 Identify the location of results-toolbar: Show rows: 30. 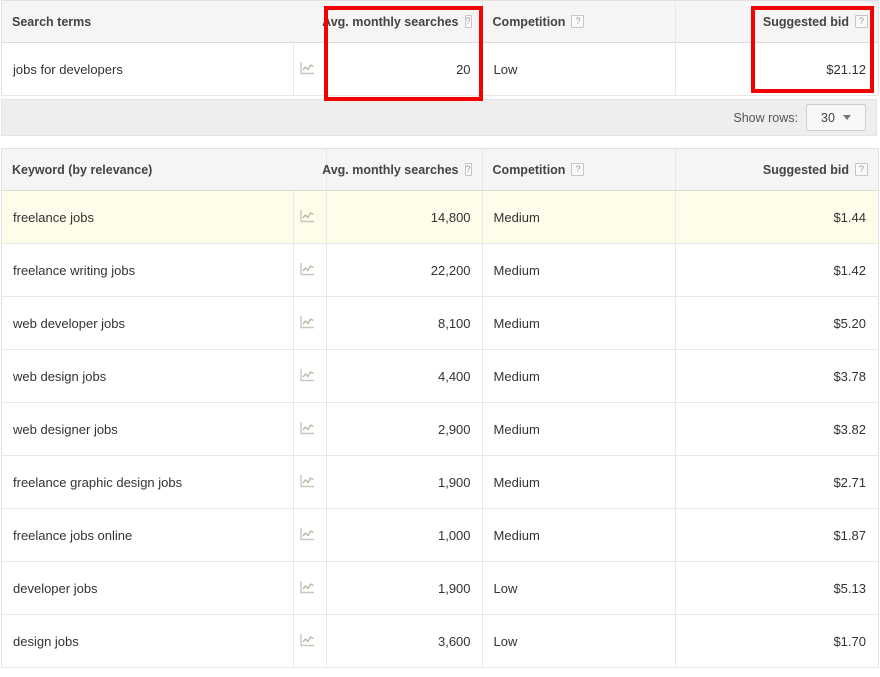
(439, 117).